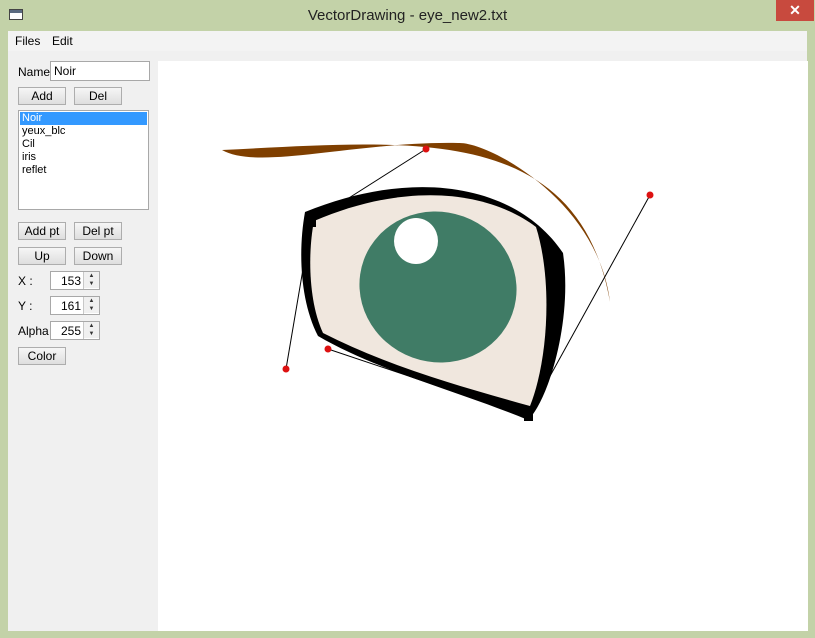 The image size is (815, 638). I want to click on list-item: Noir, so click(83, 118).